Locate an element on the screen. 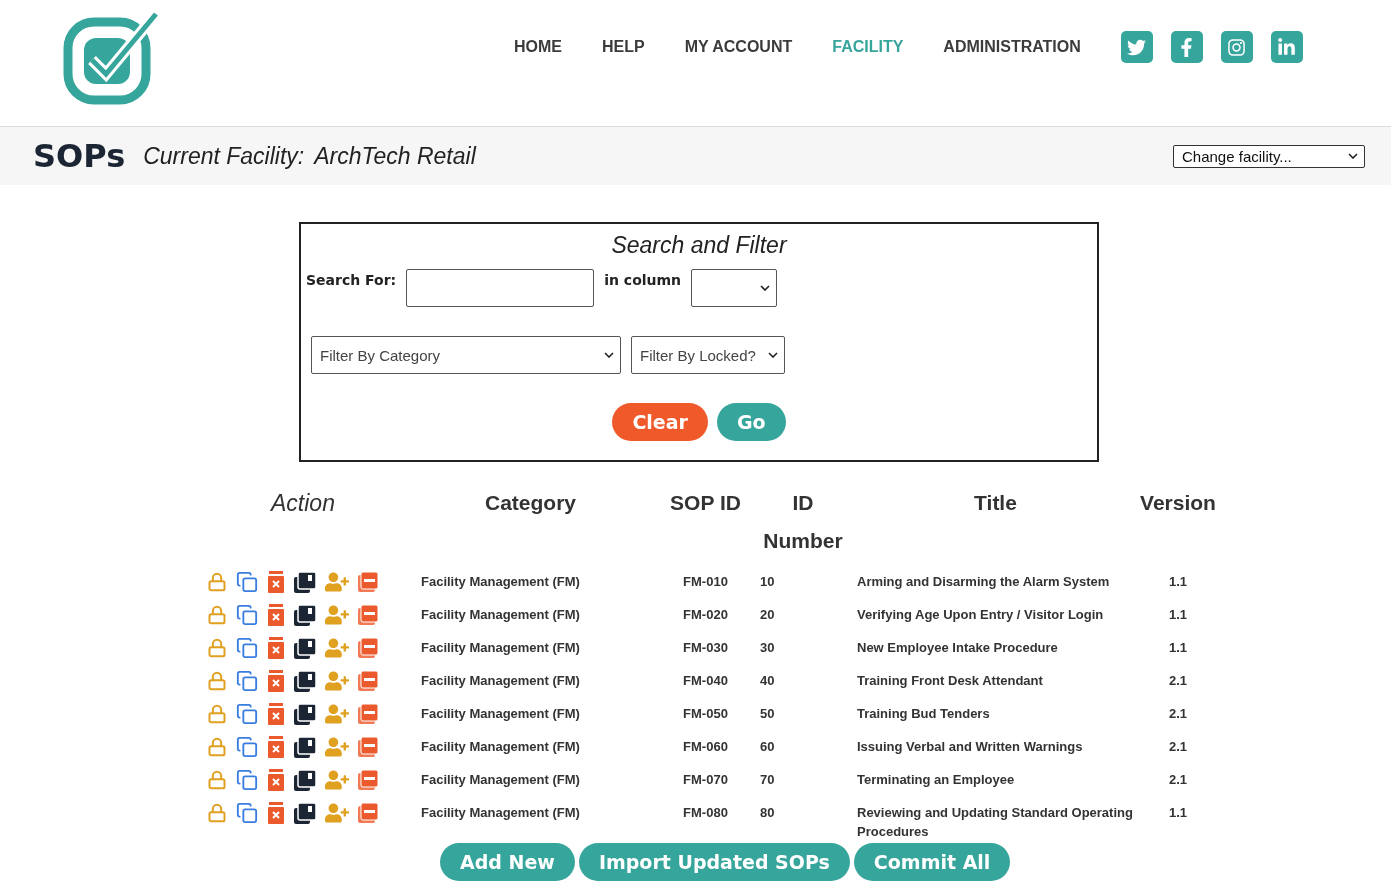  table-cell-text: FM-030 is located at coordinates (705, 648).